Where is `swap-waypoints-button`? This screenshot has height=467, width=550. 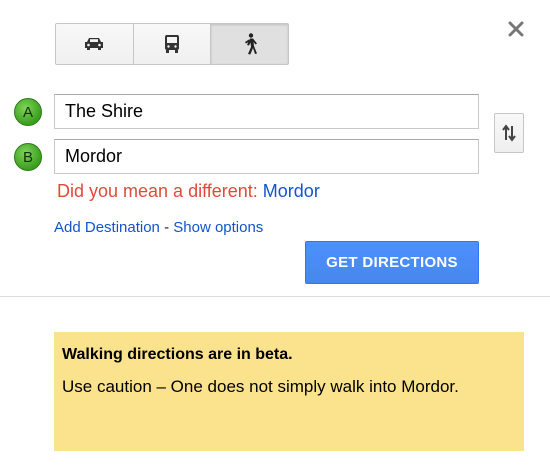
swap-waypoints-button is located at coordinates (509, 133).